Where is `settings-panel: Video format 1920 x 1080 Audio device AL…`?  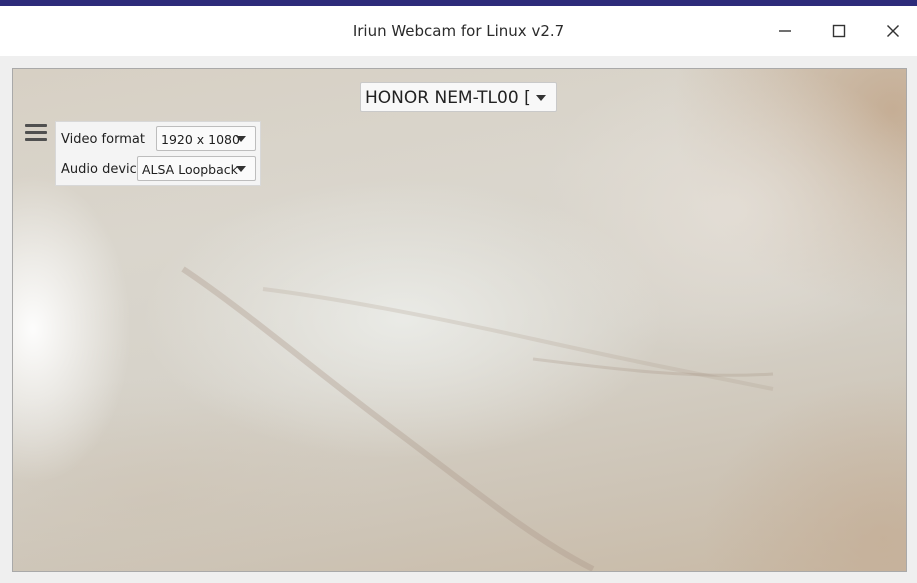
settings-panel: Video format 1920 x 1080 Audio device AL… is located at coordinates (158, 153).